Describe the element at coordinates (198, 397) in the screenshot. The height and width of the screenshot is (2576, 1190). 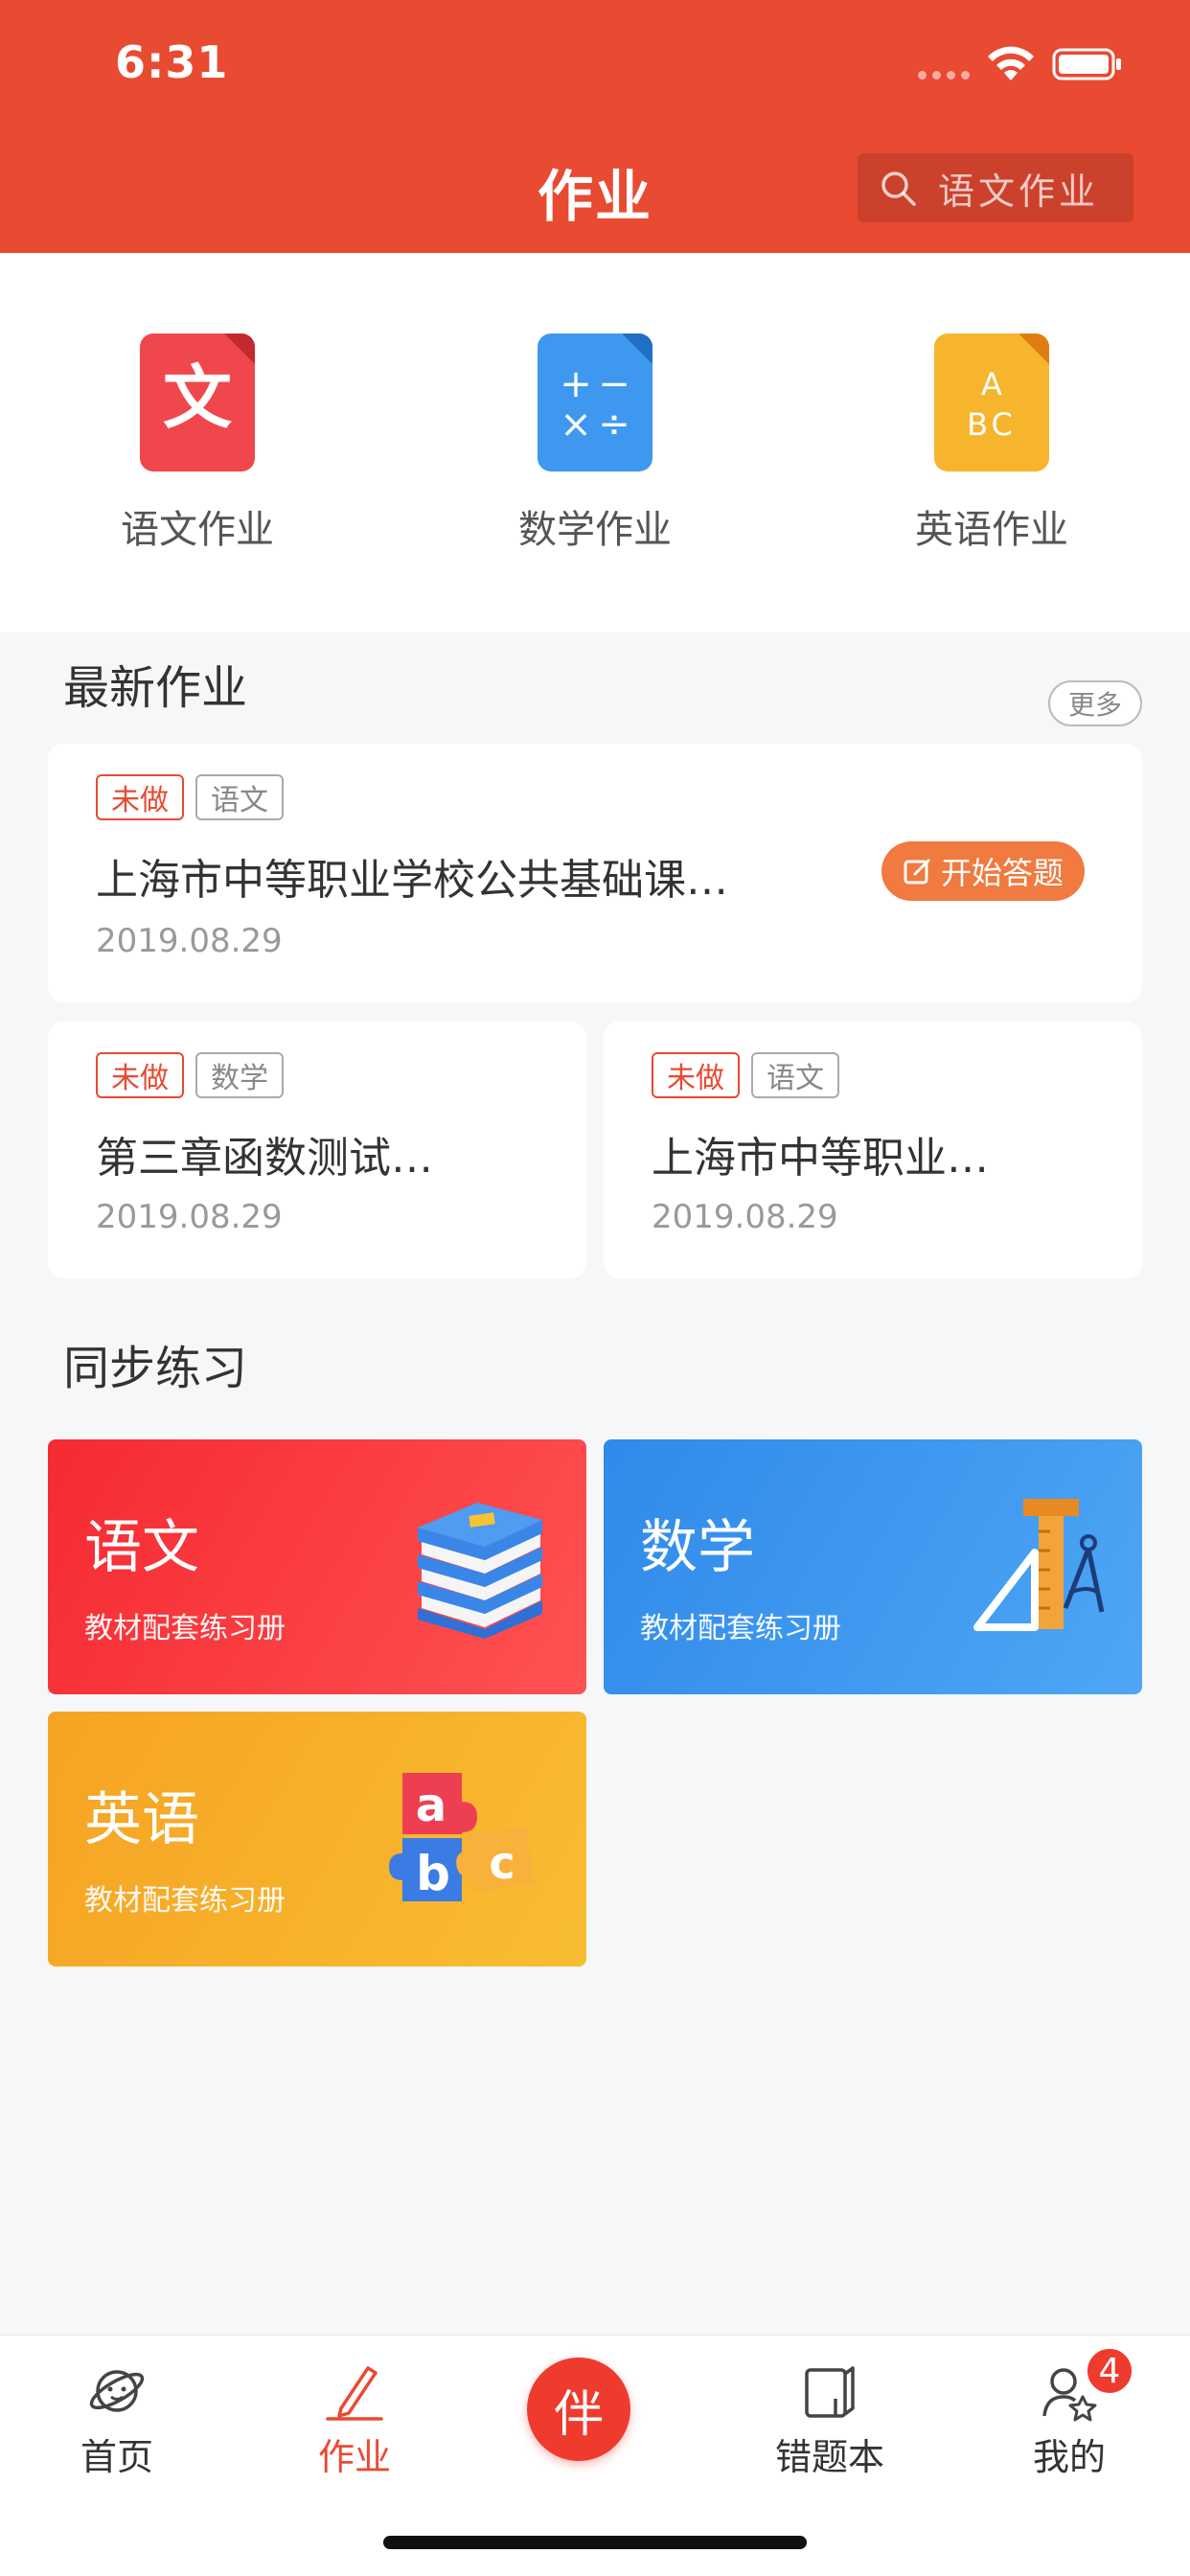
I see `svg-text: 文` at that location.